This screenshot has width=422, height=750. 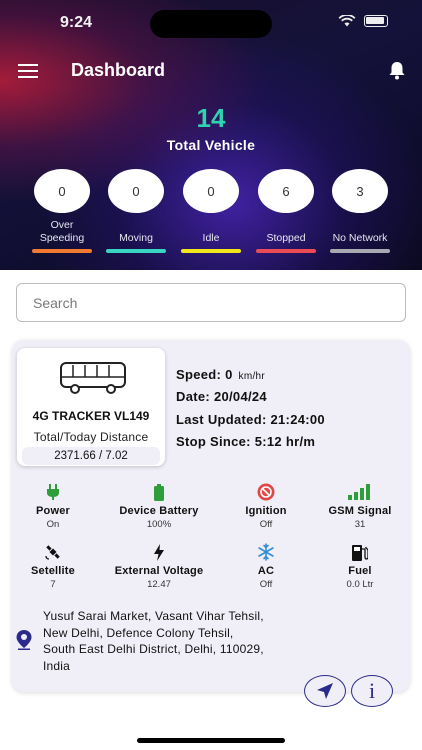 What do you see at coordinates (57, 665) in the screenshot?
I see `address-line: India` at bounding box center [57, 665].